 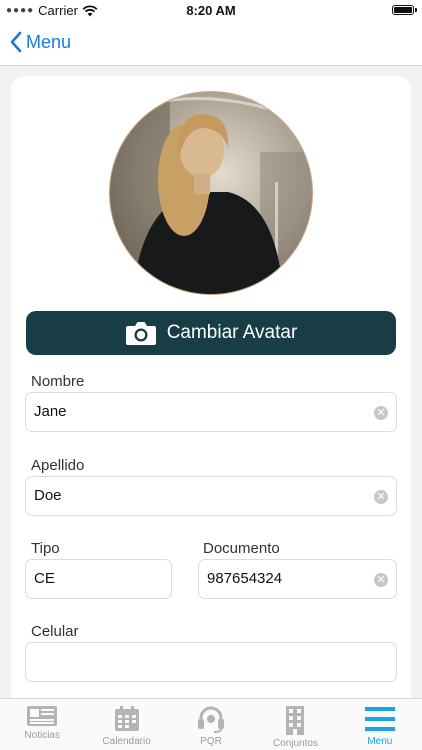 I want to click on tab-calendario: Calendario, so click(x=126, y=724).